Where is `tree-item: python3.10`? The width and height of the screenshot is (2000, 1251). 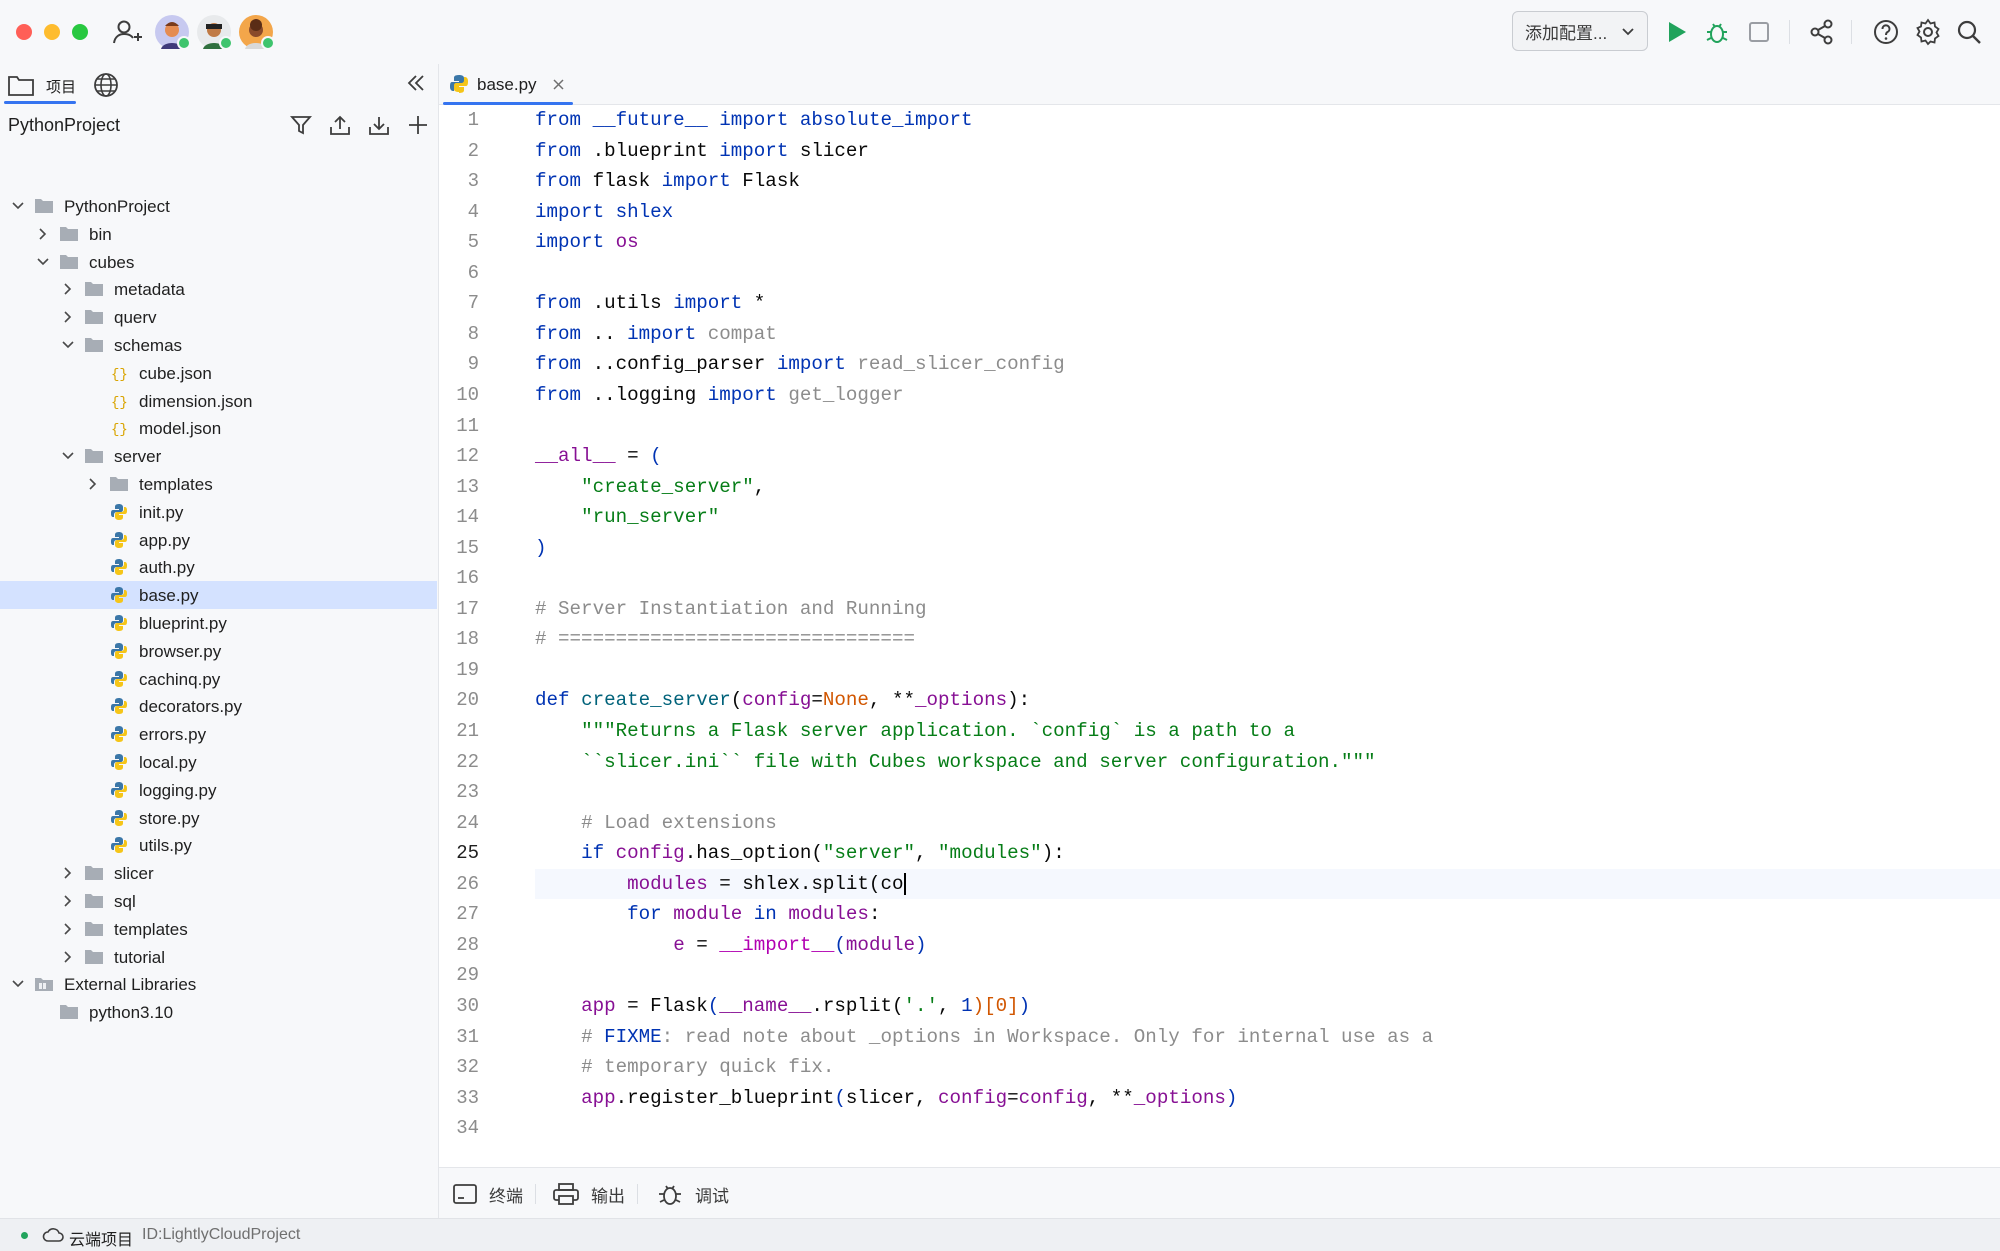 tree-item: python3.10 is located at coordinates (218, 1012).